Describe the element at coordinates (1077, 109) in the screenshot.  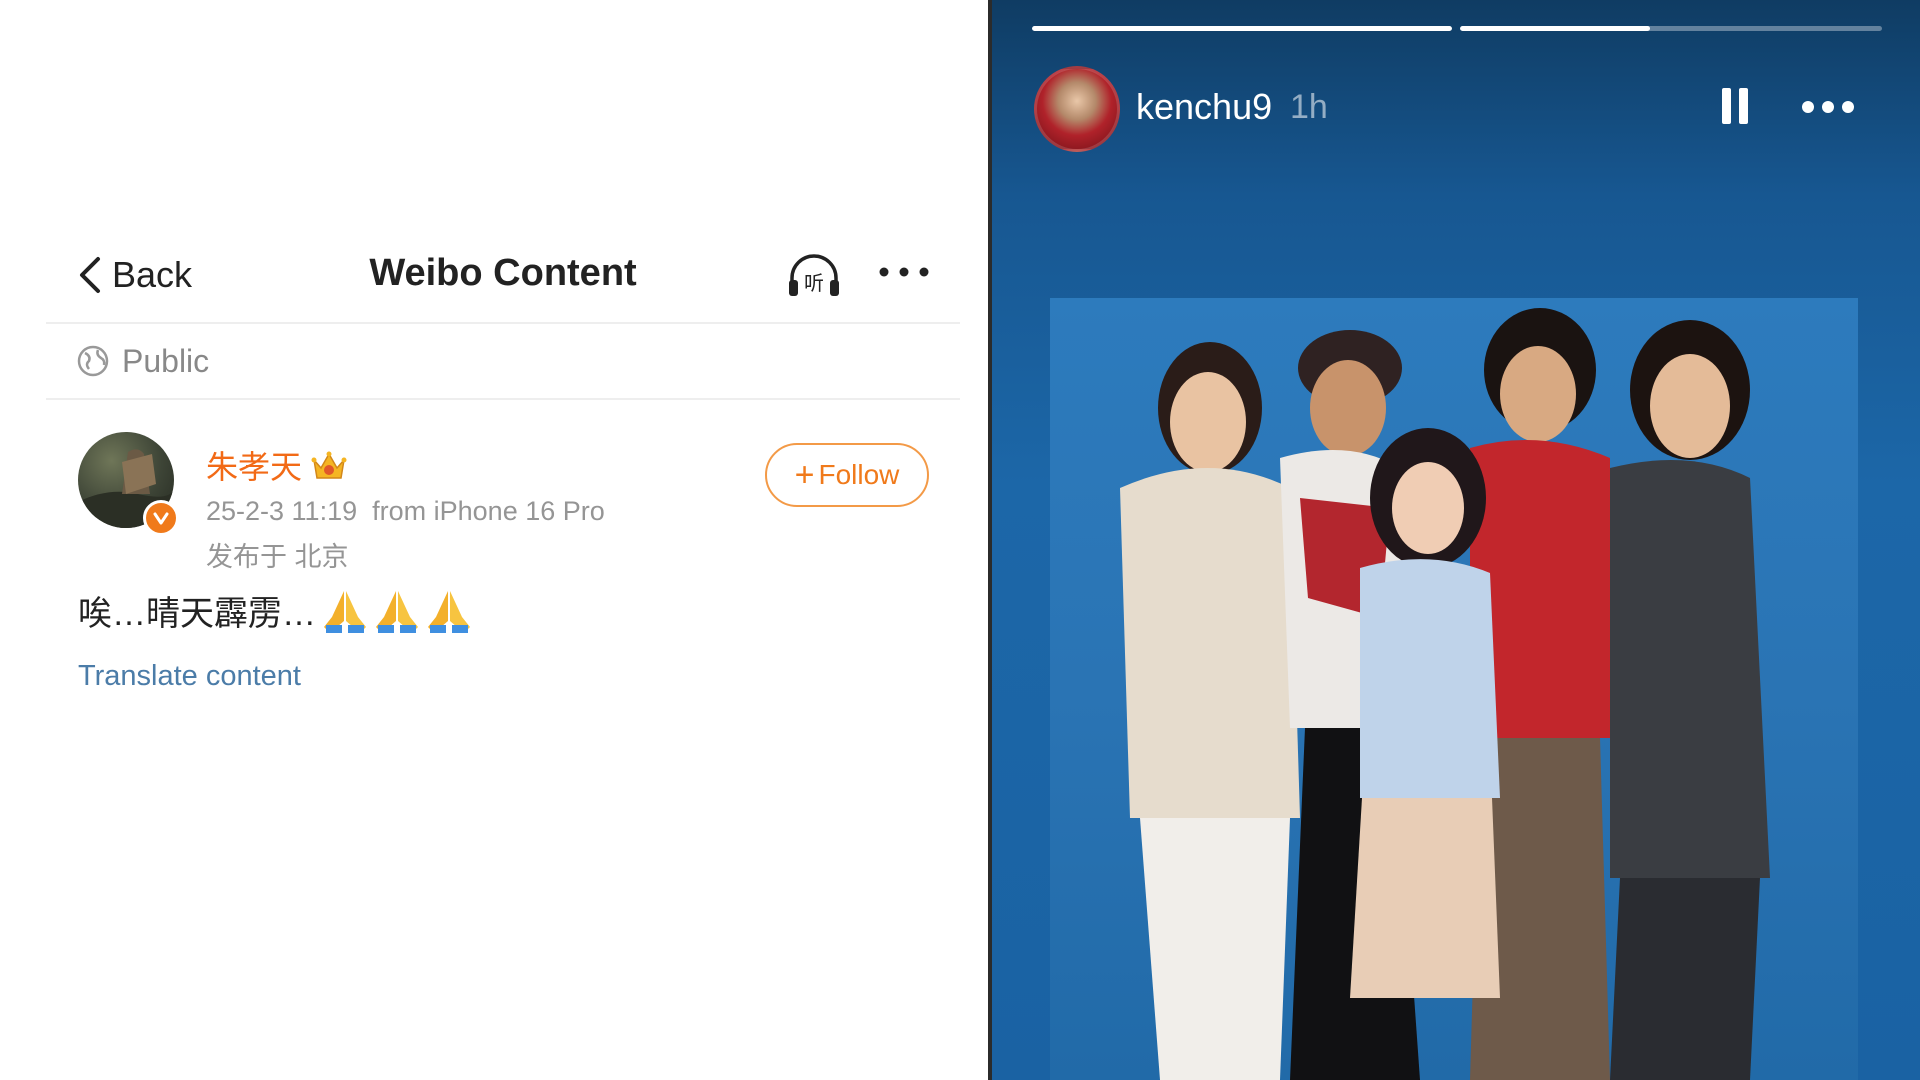
I see `story-avatar` at that location.